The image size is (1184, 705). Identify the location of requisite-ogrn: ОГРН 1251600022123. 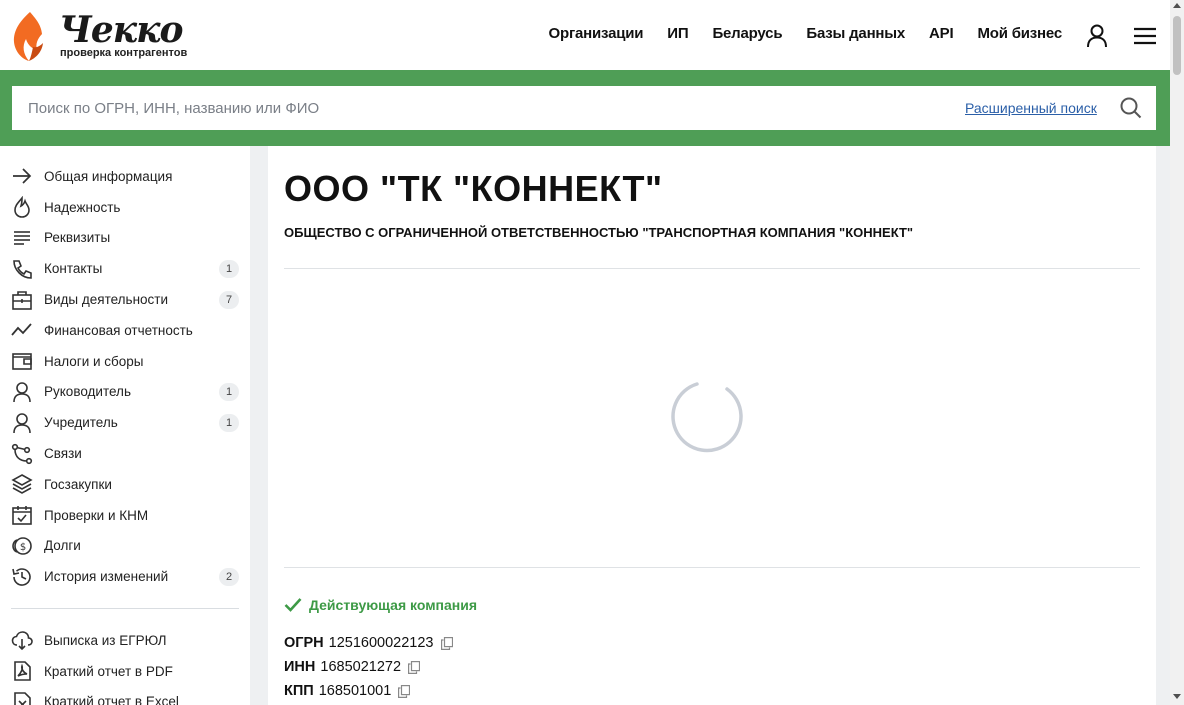
(368, 643).